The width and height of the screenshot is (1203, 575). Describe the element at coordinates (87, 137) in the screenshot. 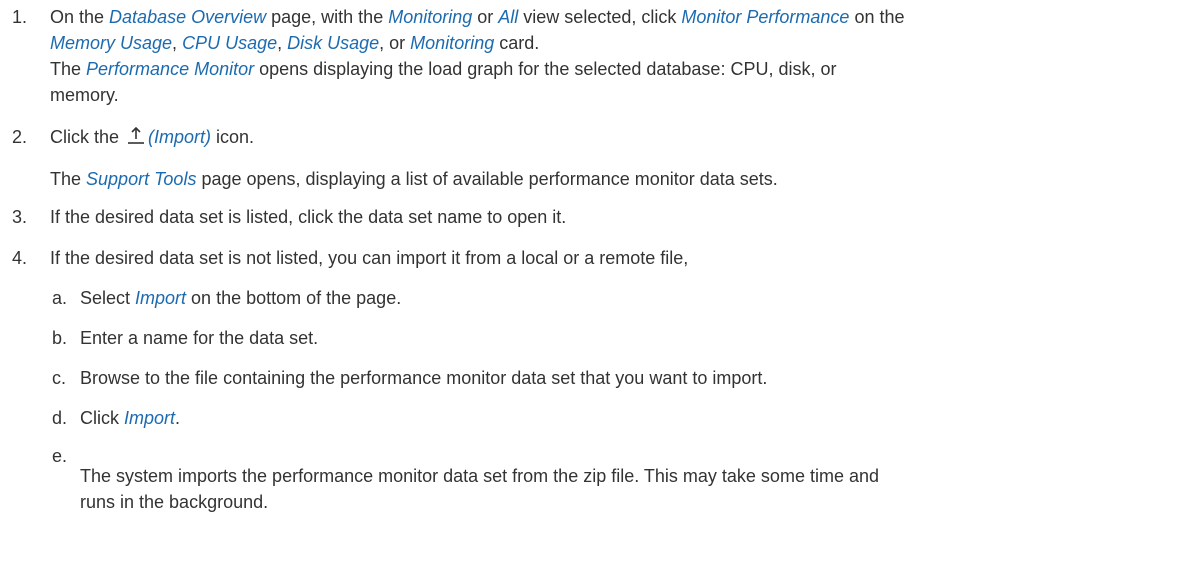

I see `text: Click the` at that location.